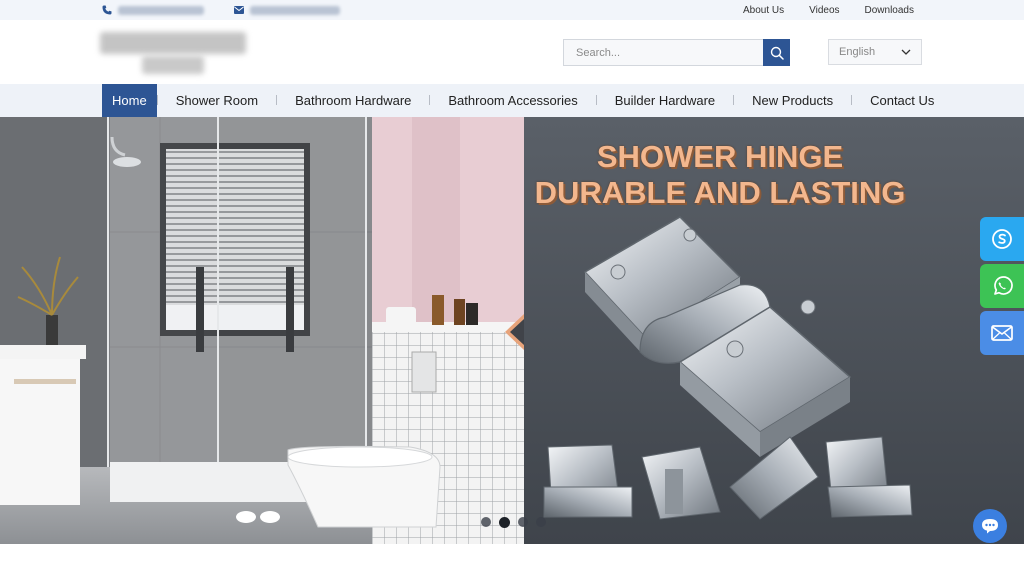 Image resolution: width=1024 pixels, height=576 pixels. I want to click on mail-icon, so click(239, 10).